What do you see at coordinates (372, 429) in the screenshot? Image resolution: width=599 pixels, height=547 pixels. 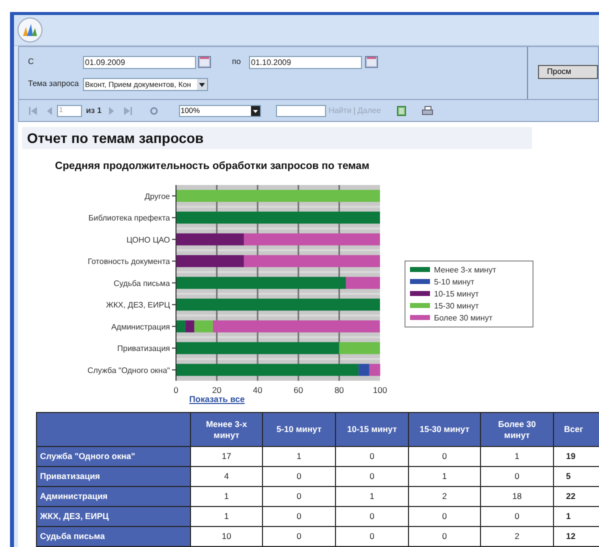 I see `table-header-cell: 10-15 минут` at bounding box center [372, 429].